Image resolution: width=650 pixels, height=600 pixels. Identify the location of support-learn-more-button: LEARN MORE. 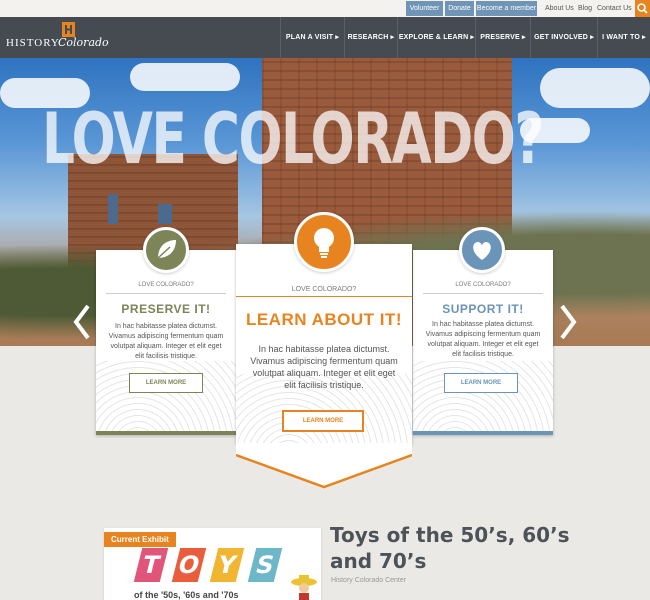
(481, 383).